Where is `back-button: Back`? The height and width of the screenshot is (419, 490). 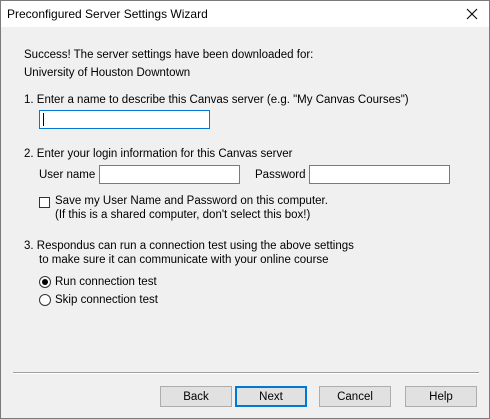 back-button: Back is located at coordinates (196, 396).